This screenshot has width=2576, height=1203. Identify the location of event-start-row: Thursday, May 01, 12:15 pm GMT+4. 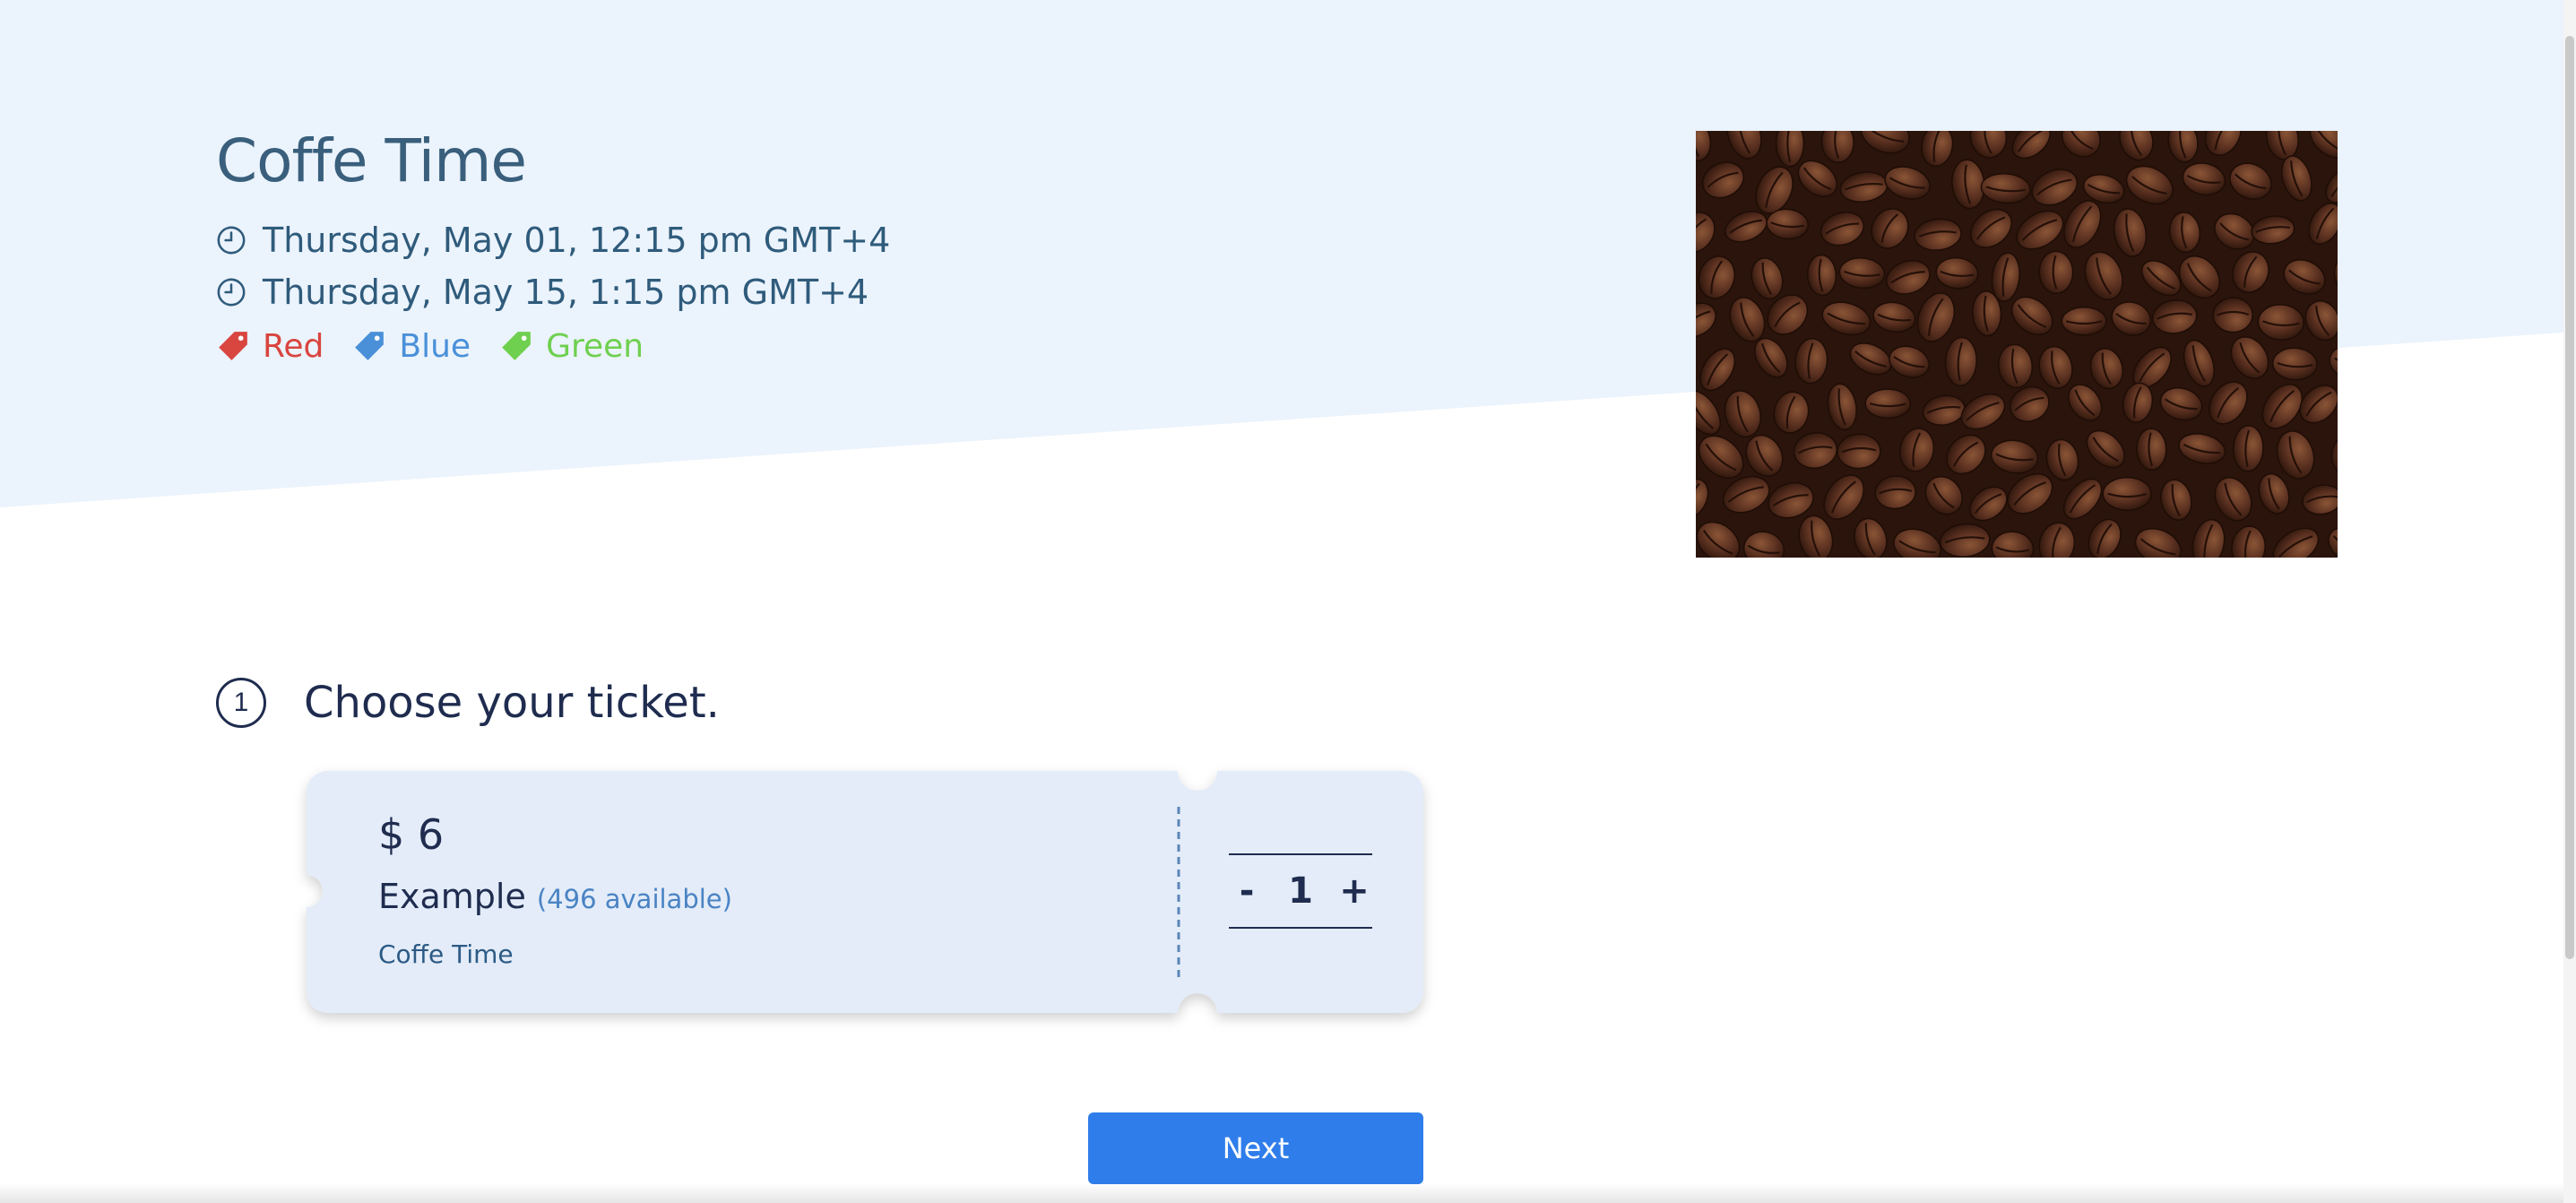
(553, 240).